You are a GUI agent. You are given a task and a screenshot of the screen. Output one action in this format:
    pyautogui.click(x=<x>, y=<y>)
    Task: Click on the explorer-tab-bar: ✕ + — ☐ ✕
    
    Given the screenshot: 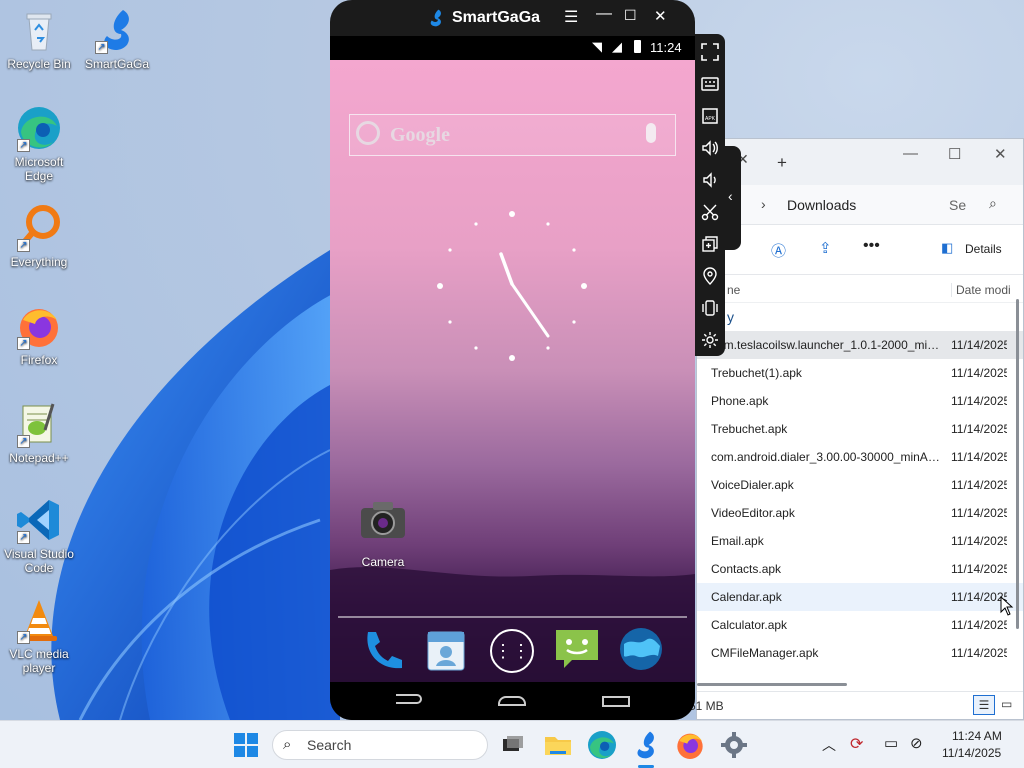 What is the action you would take?
    pyautogui.click(x=860, y=162)
    